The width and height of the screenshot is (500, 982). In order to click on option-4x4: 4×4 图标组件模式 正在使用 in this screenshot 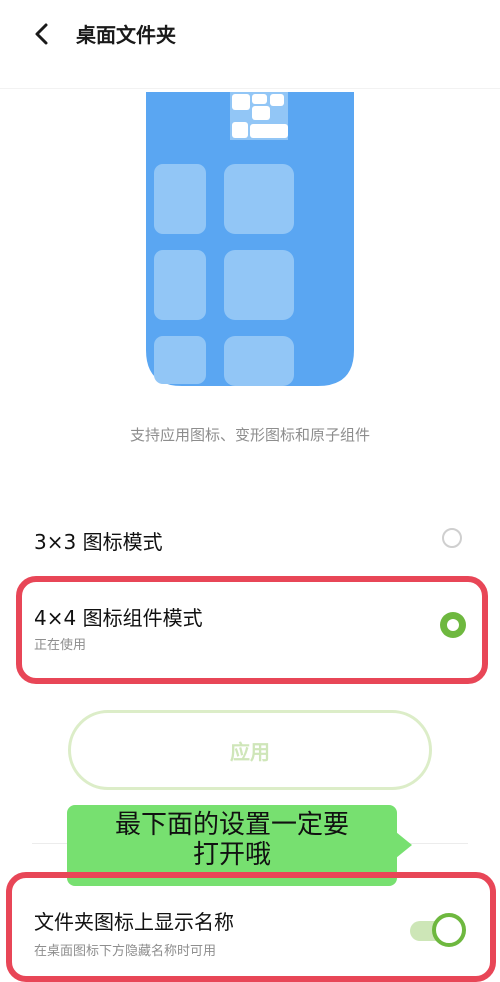, I will do `click(250, 630)`.